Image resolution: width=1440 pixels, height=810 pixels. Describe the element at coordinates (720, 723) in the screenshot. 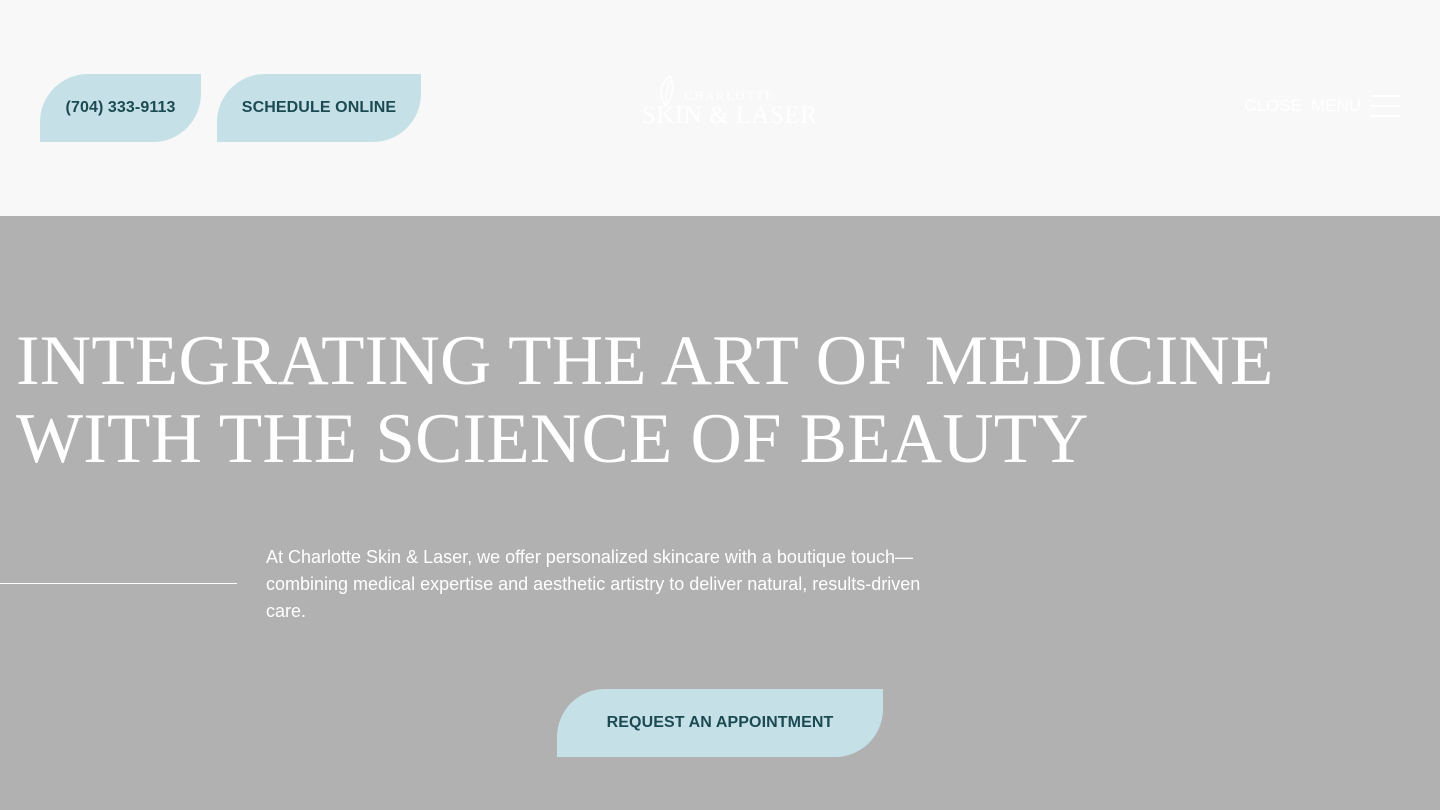

I see `request-appointment-button: REQUEST AN APPOINTMENT` at that location.